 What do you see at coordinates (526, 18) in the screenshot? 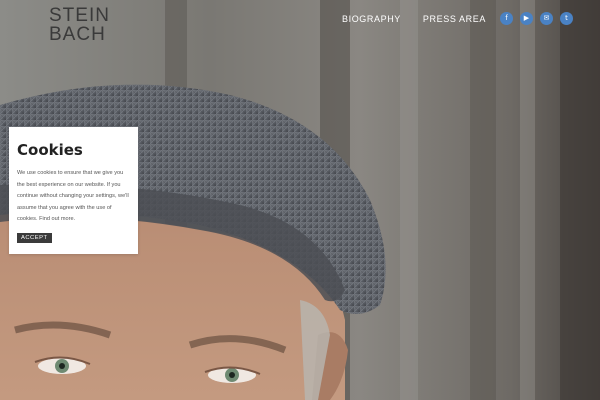
I see `youtube-icon: ▶` at bounding box center [526, 18].